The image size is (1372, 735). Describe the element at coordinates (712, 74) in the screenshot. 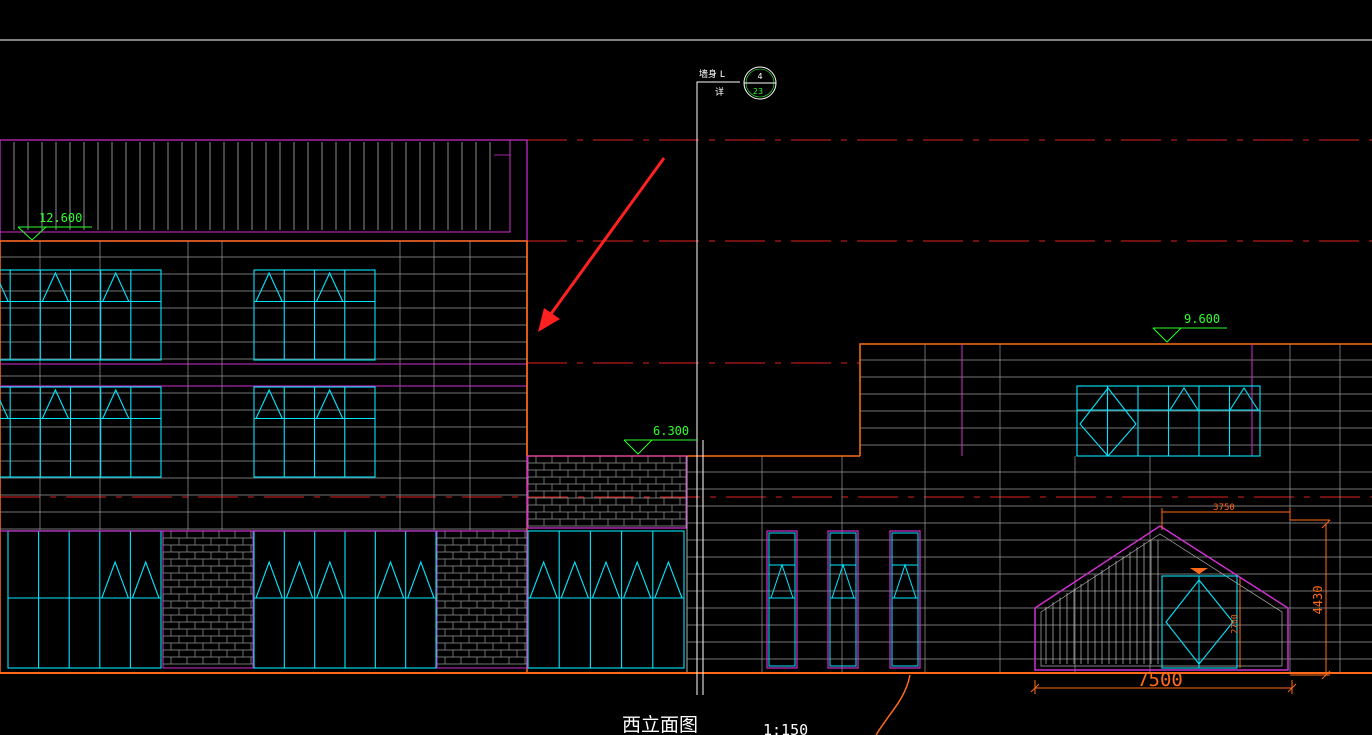

I see `callout-note-line1: 墙身 L` at that location.